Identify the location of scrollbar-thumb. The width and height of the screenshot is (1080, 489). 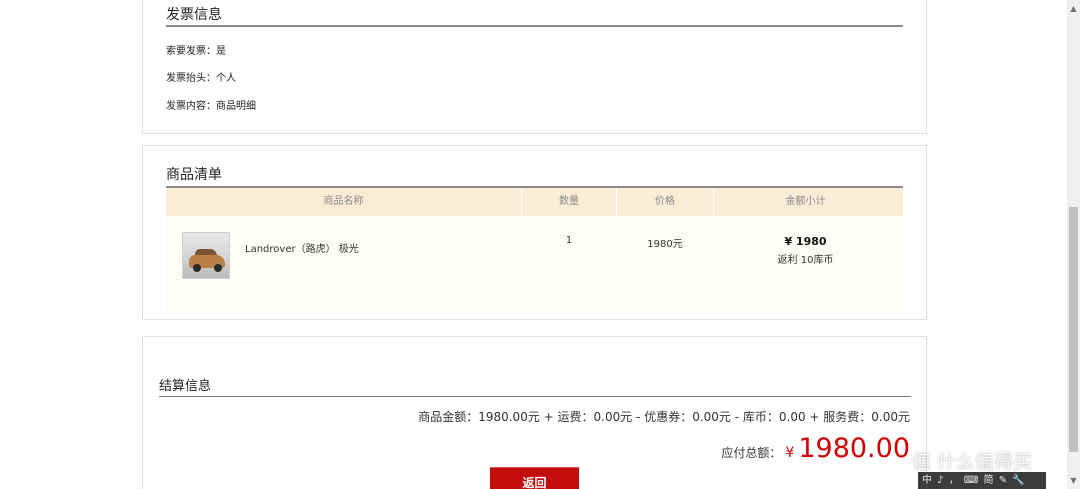
(1073, 329).